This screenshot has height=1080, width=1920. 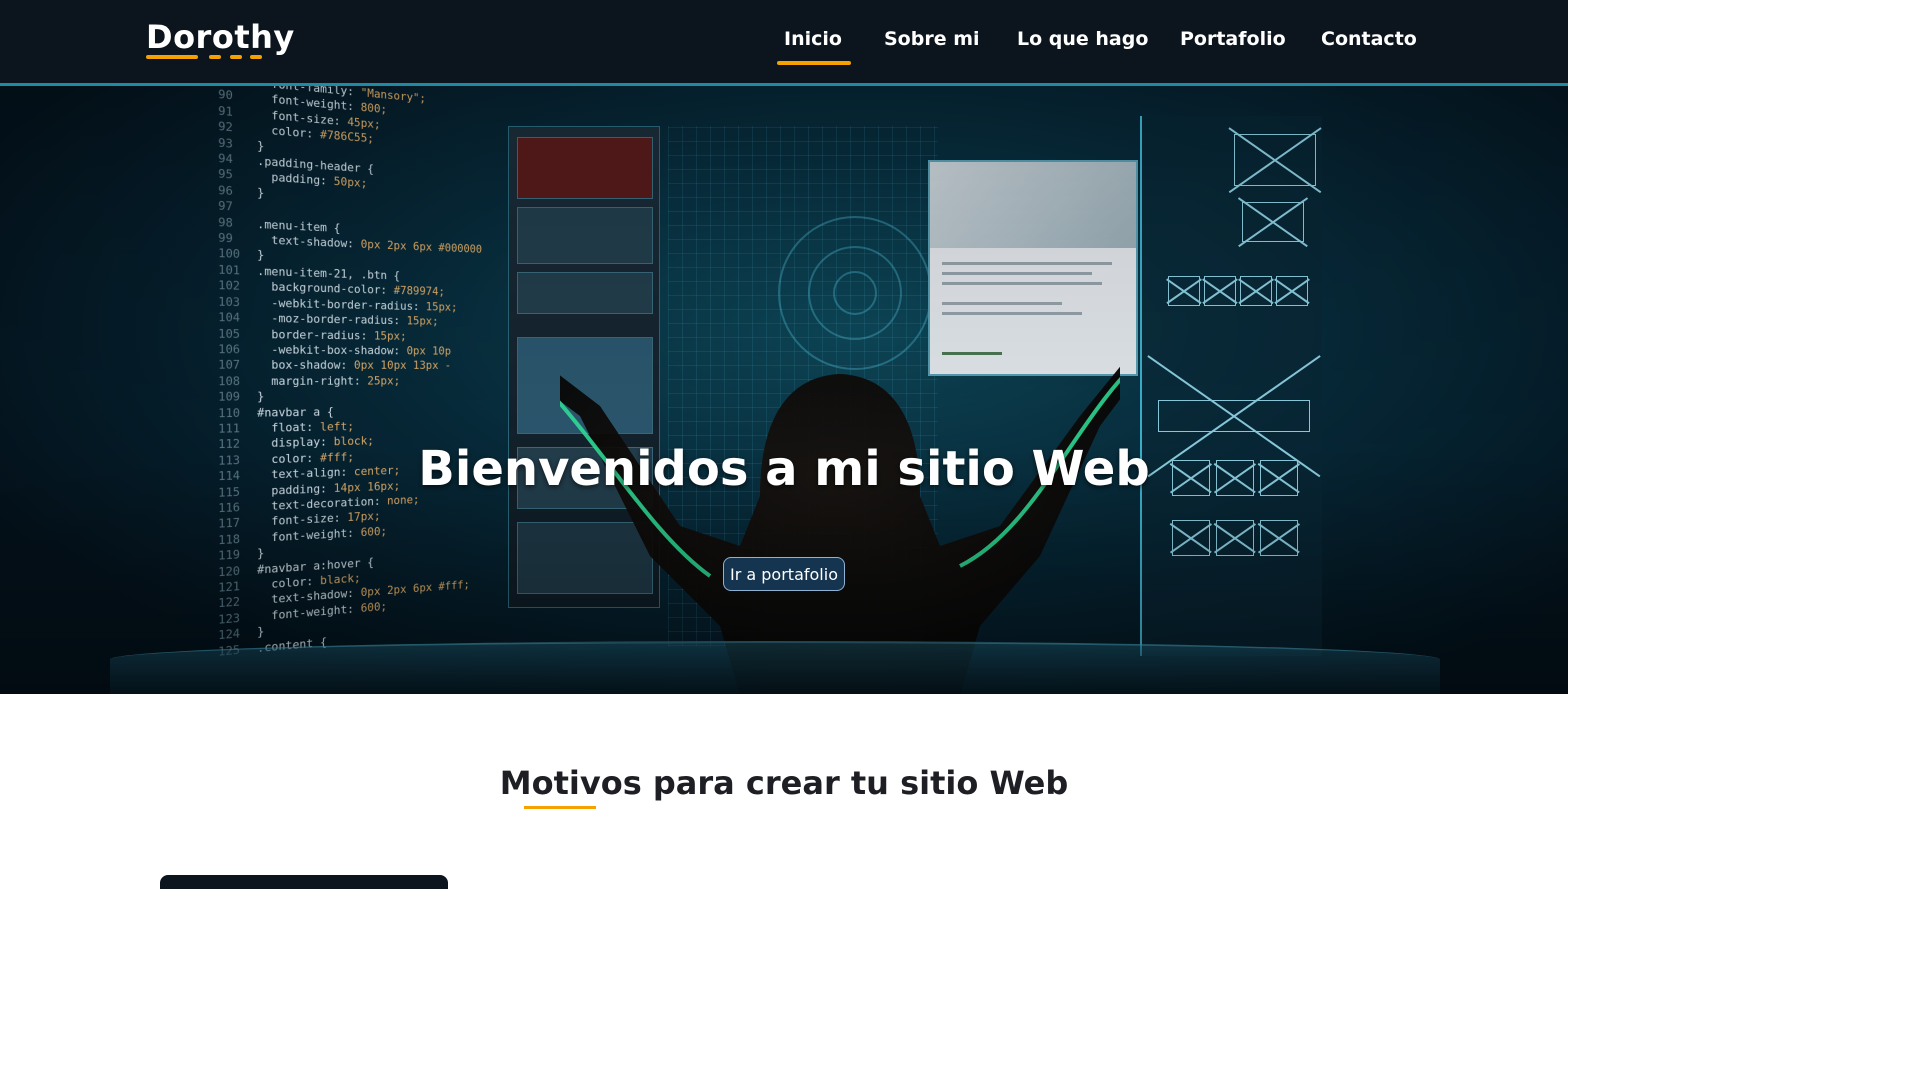 I want to click on nav-active-indicator, so click(x=814, y=63).